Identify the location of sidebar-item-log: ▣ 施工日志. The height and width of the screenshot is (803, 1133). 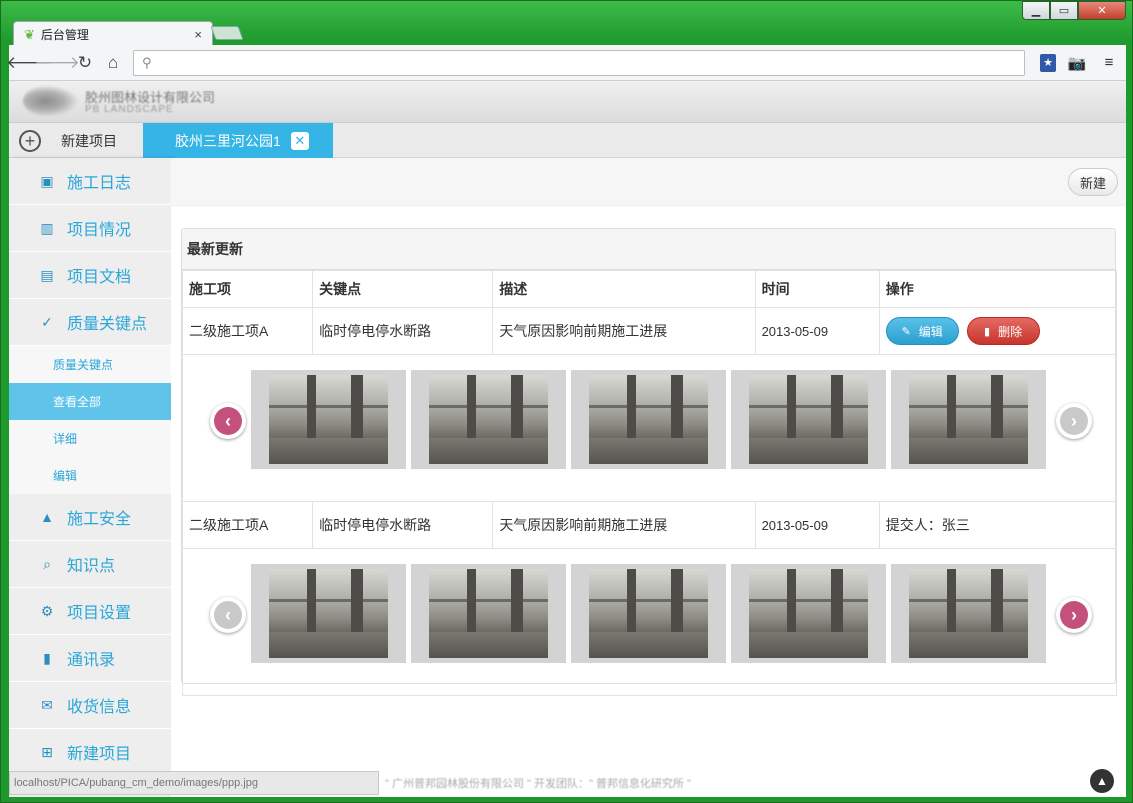
(90, 181).